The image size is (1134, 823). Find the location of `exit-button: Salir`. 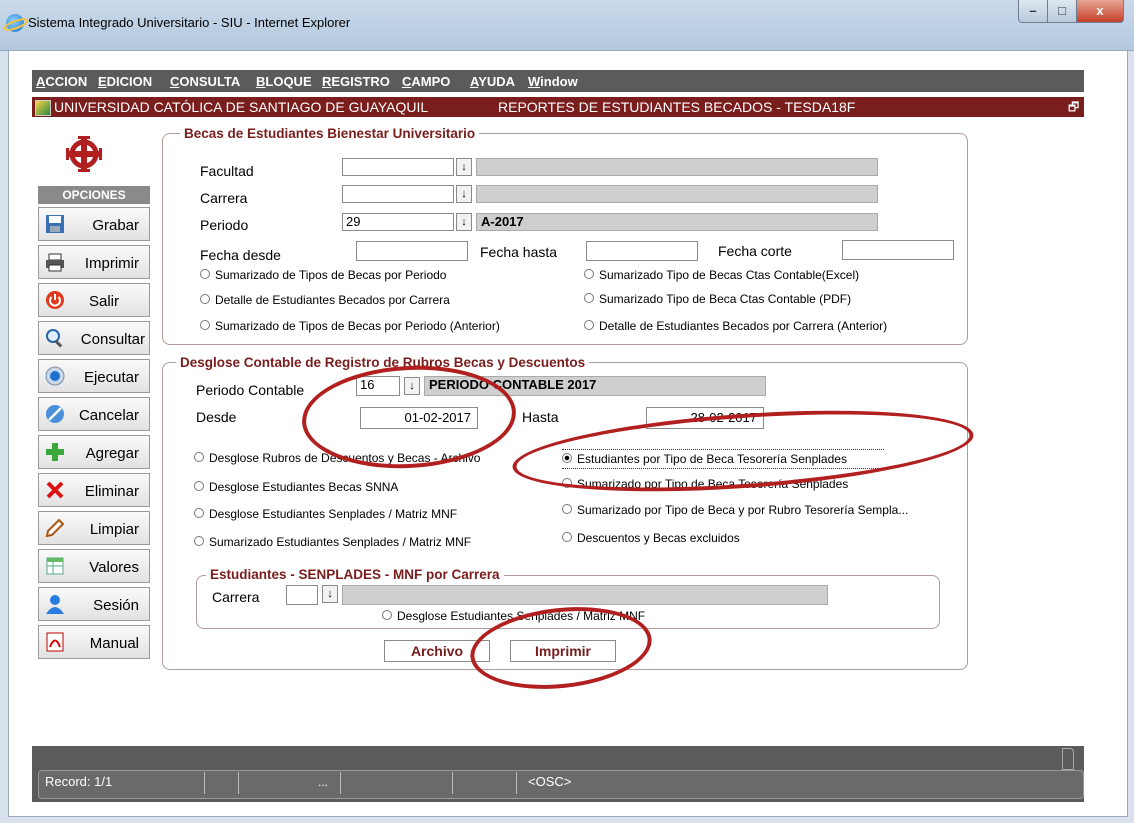

exit-button: Salir is located at coordinates (94, 300).